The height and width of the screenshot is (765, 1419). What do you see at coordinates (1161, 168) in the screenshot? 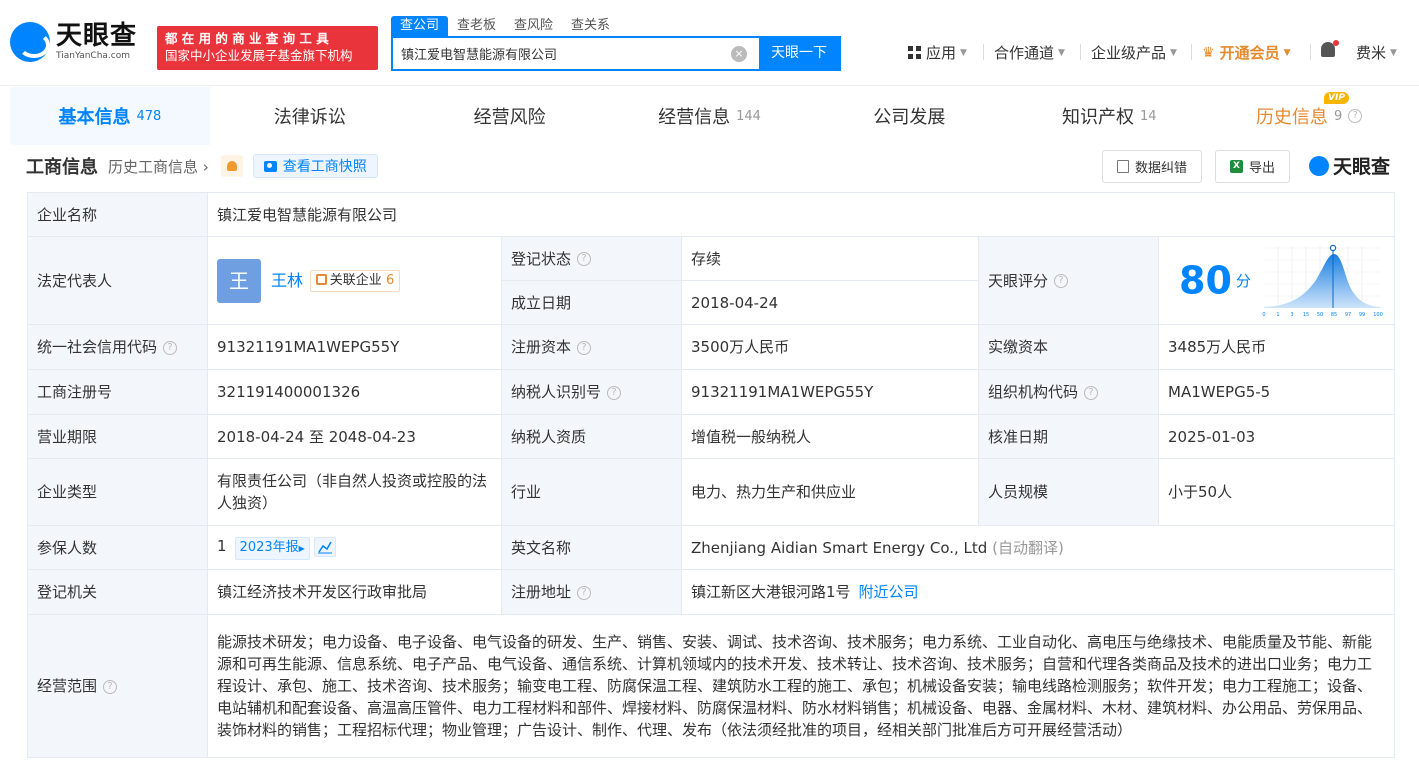
I see `correct-label: 数据纠错` at bounding box center [1161, 168].